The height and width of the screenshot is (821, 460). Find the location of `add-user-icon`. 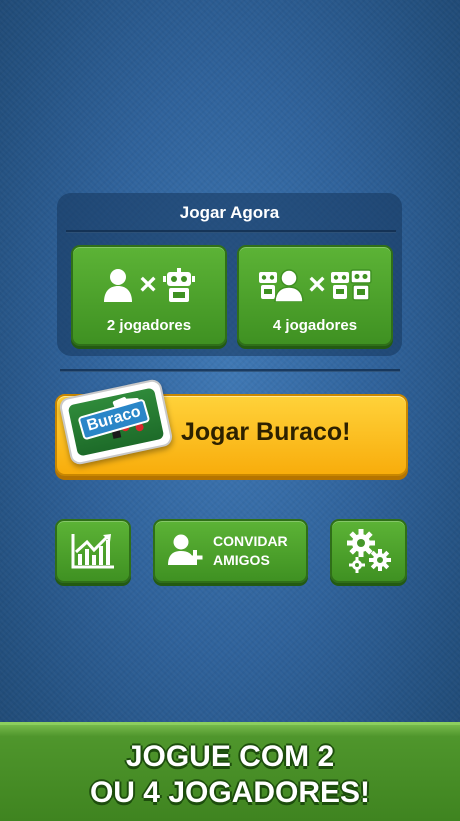

add-user-icon is located at coordinates (186, 550).